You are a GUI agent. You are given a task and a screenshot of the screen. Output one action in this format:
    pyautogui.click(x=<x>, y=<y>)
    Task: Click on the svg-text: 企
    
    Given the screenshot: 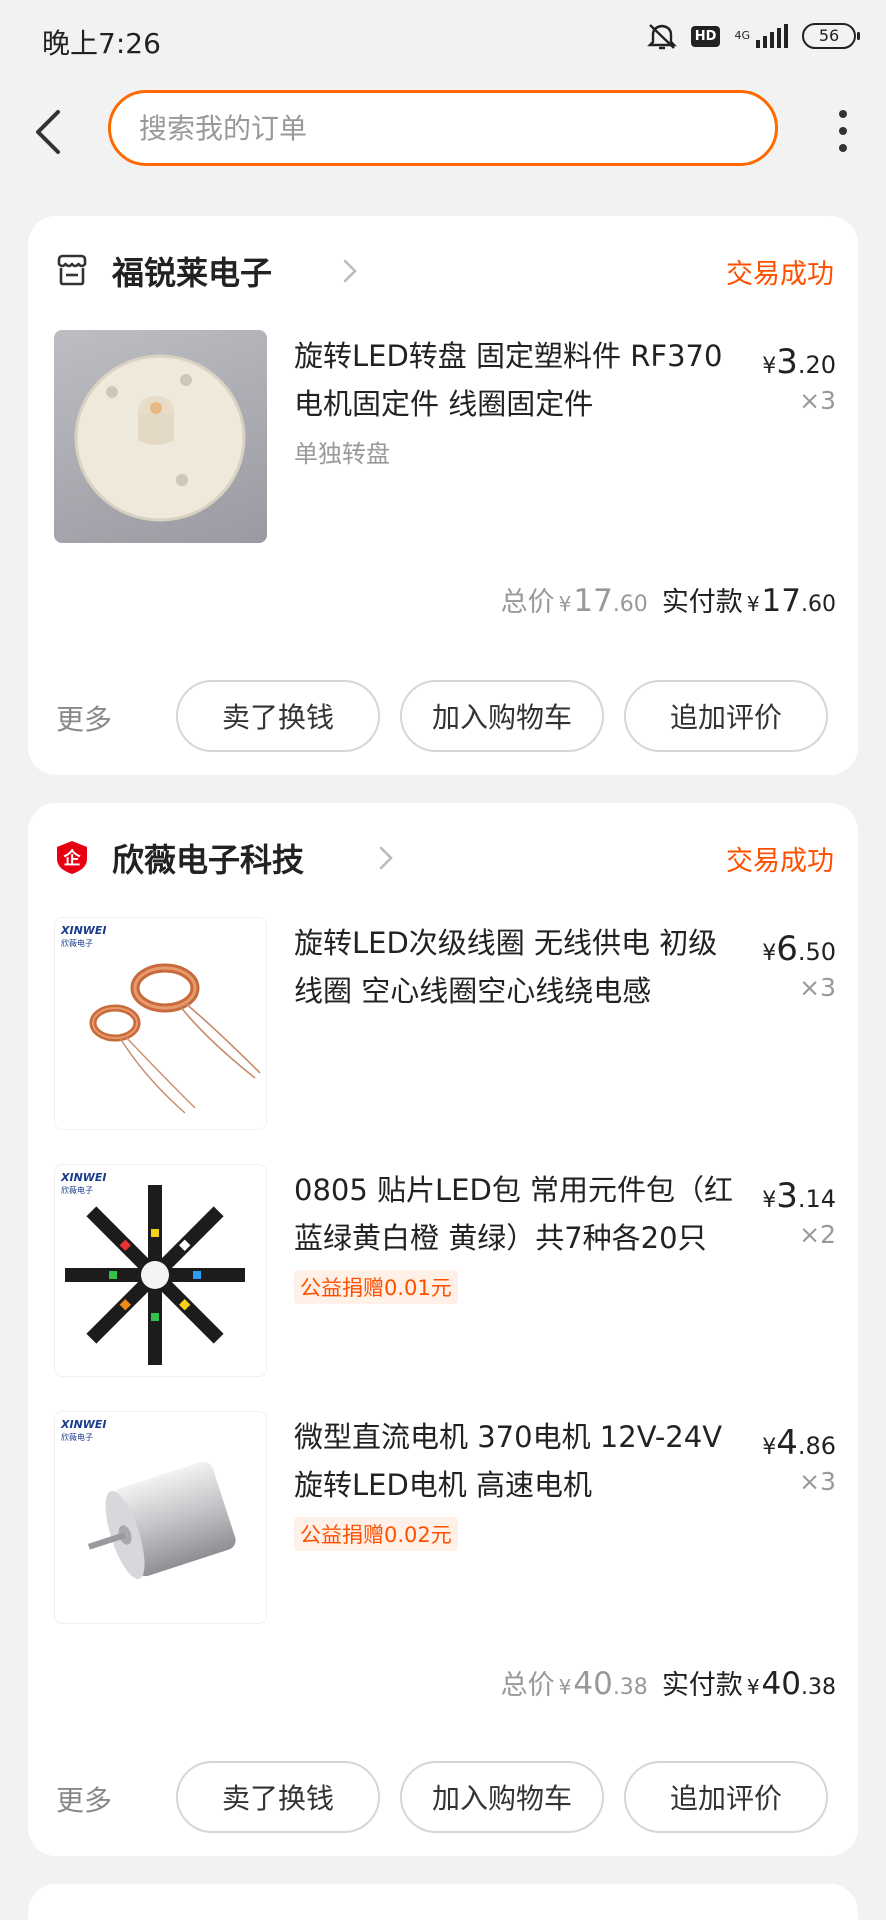 What is the action you would take?
    pyautogui.click(x=72, y=858)
    